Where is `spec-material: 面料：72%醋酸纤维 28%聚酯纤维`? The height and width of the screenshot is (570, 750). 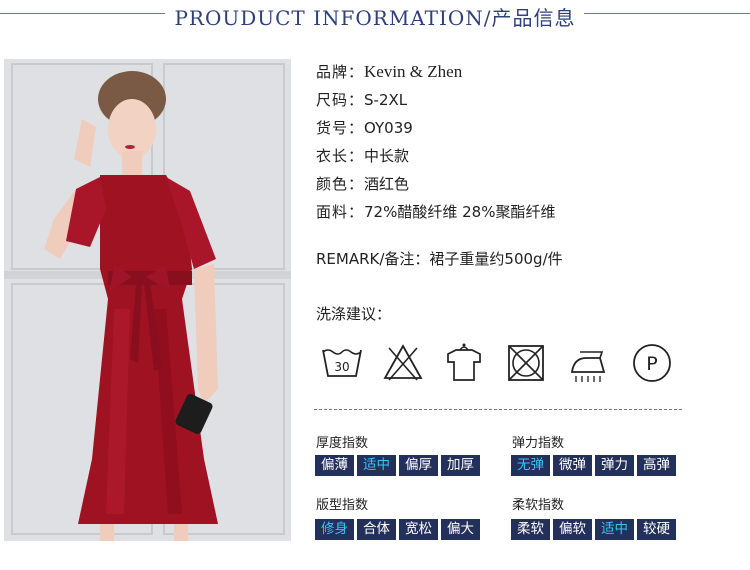 spec-material: 面料：72%醋酸纤维 28%聚酯纤维 is located at coordinates (436, 212).